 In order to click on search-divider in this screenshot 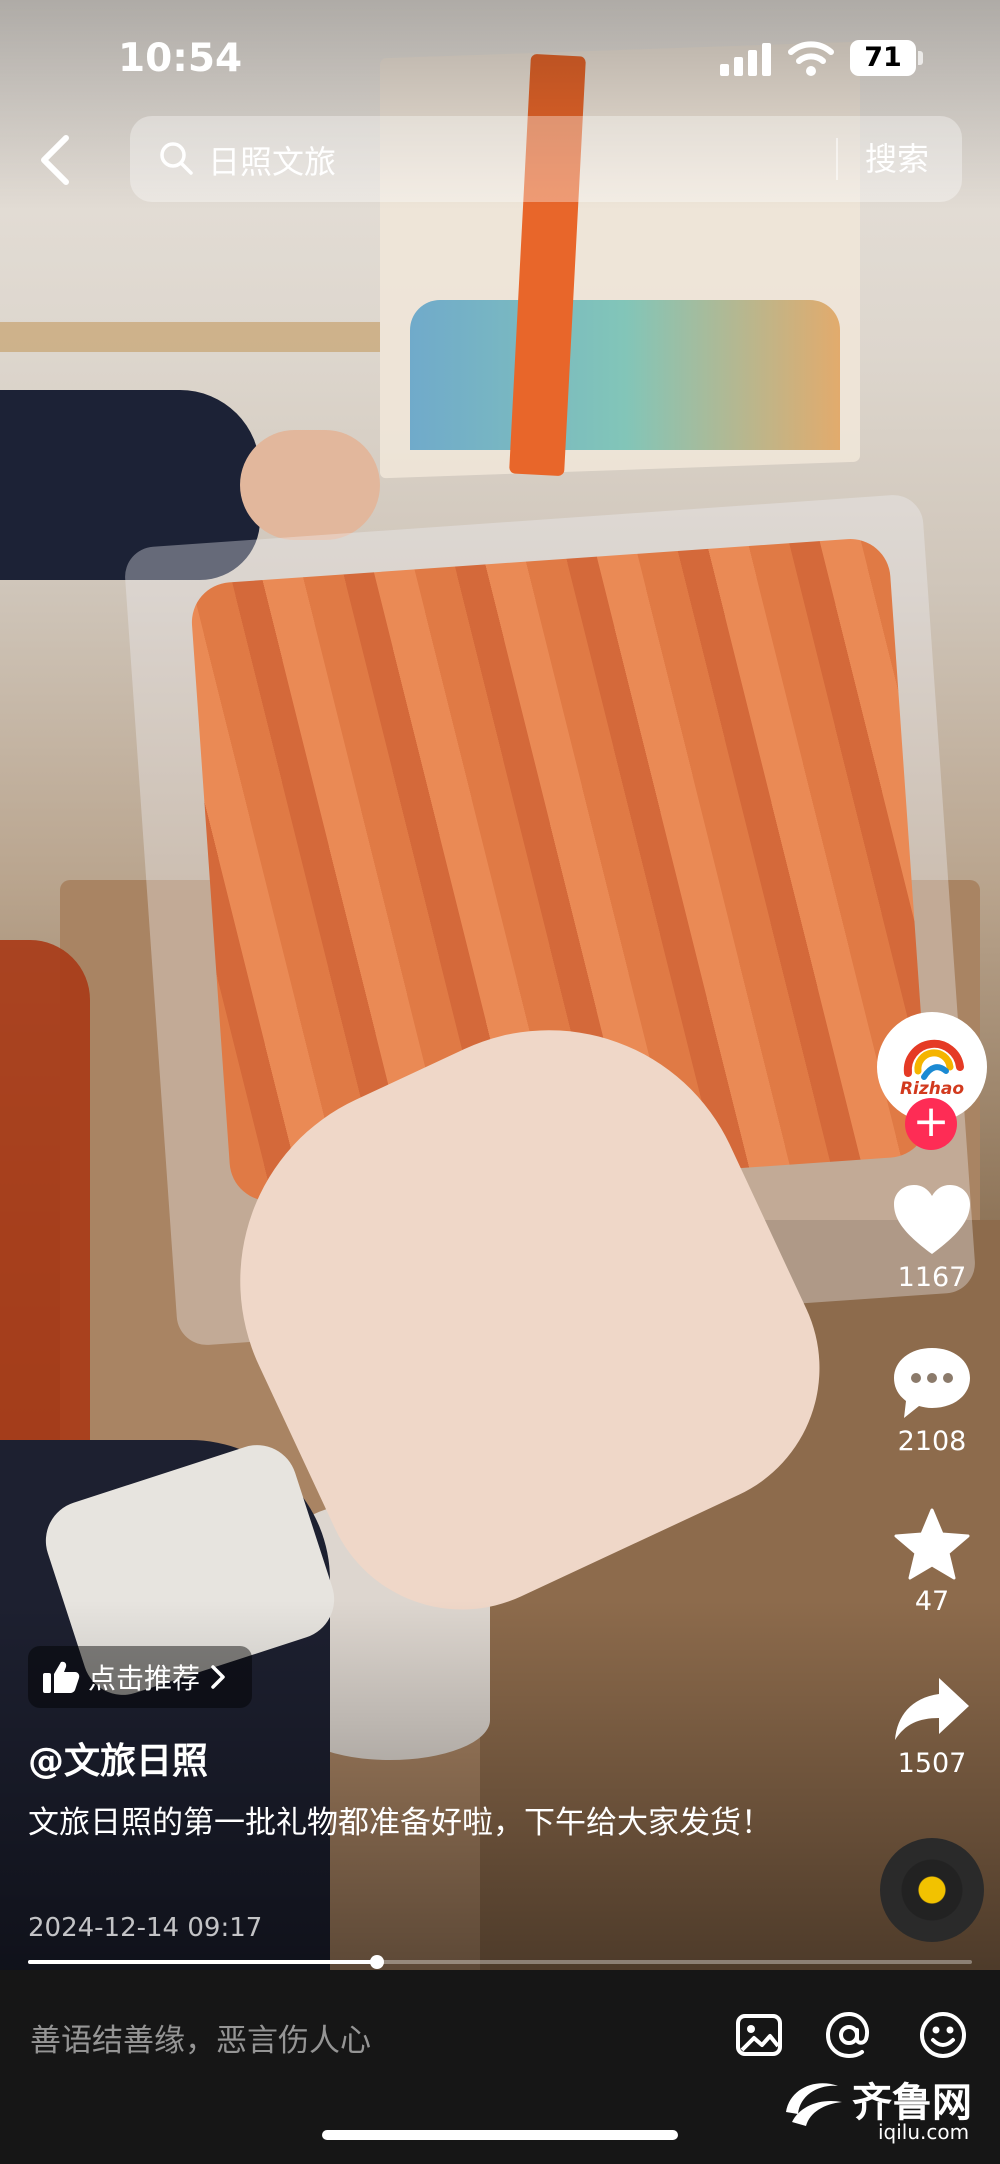, I will do `click(837, 159)`.